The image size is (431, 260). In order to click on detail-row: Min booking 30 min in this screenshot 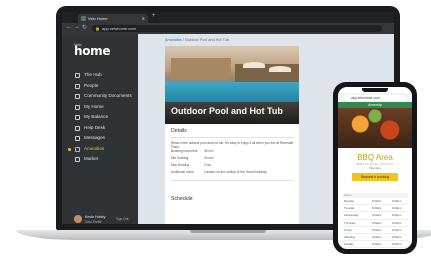, I will do `click(232, 159)`.